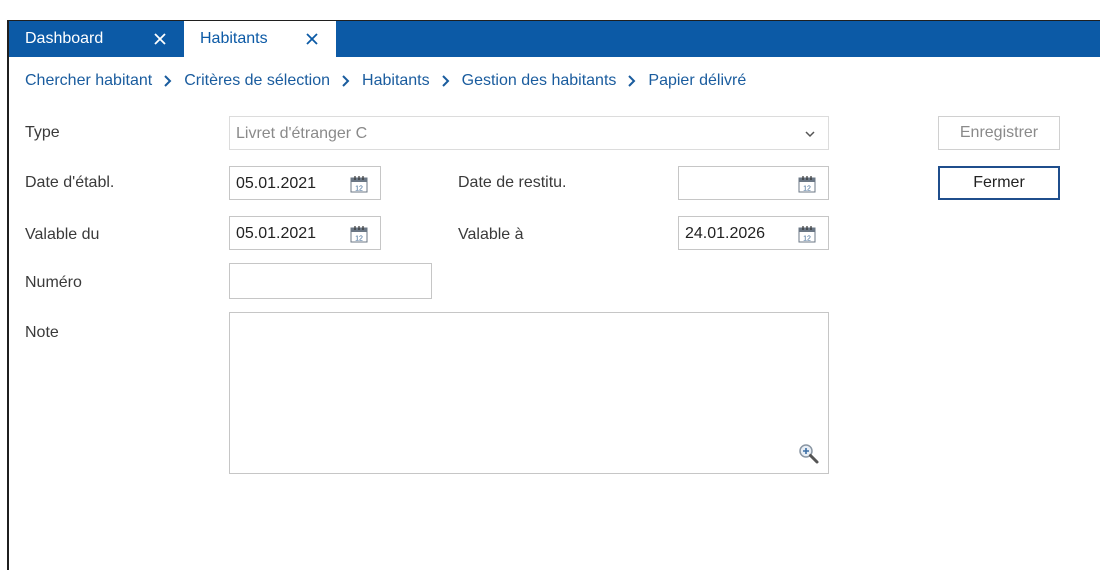 This screenshot has width=1102, height=570. What do you see at coordinates (725, 233) in the screenshot?
I see `valable-a-value: 24.01.2026` at bounding box center [725, 233].